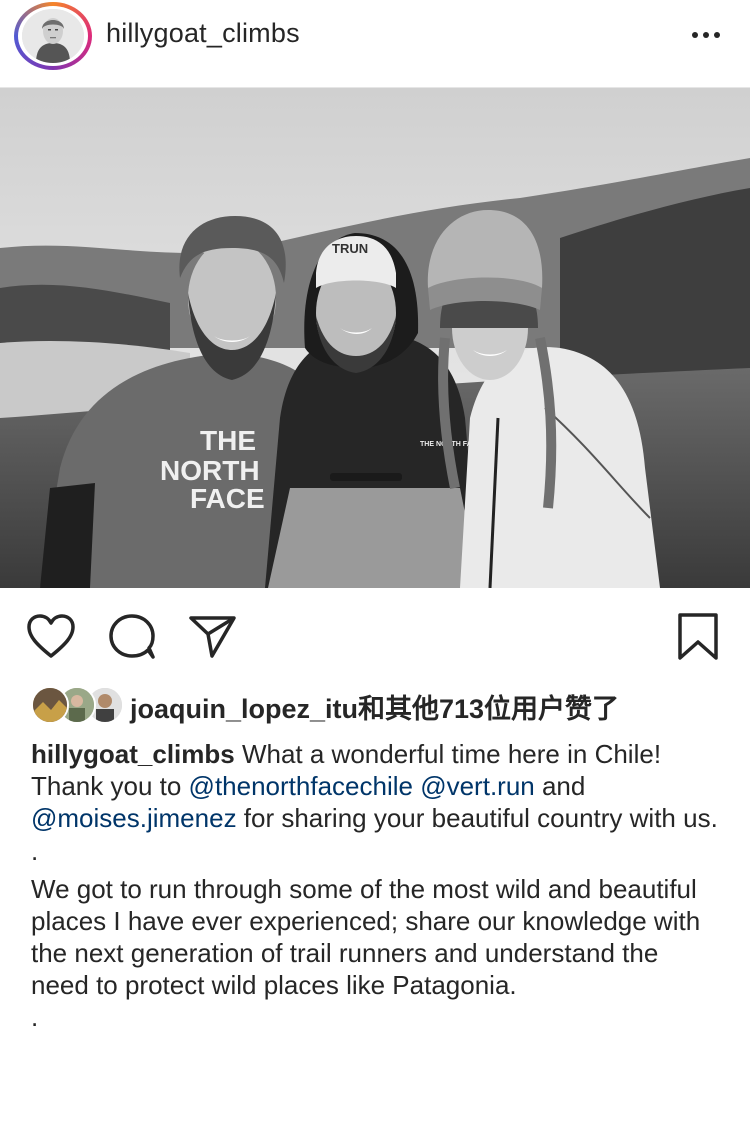 This screenshot has height=1122, width=750. I want to click on avatar, so click(53, 36).